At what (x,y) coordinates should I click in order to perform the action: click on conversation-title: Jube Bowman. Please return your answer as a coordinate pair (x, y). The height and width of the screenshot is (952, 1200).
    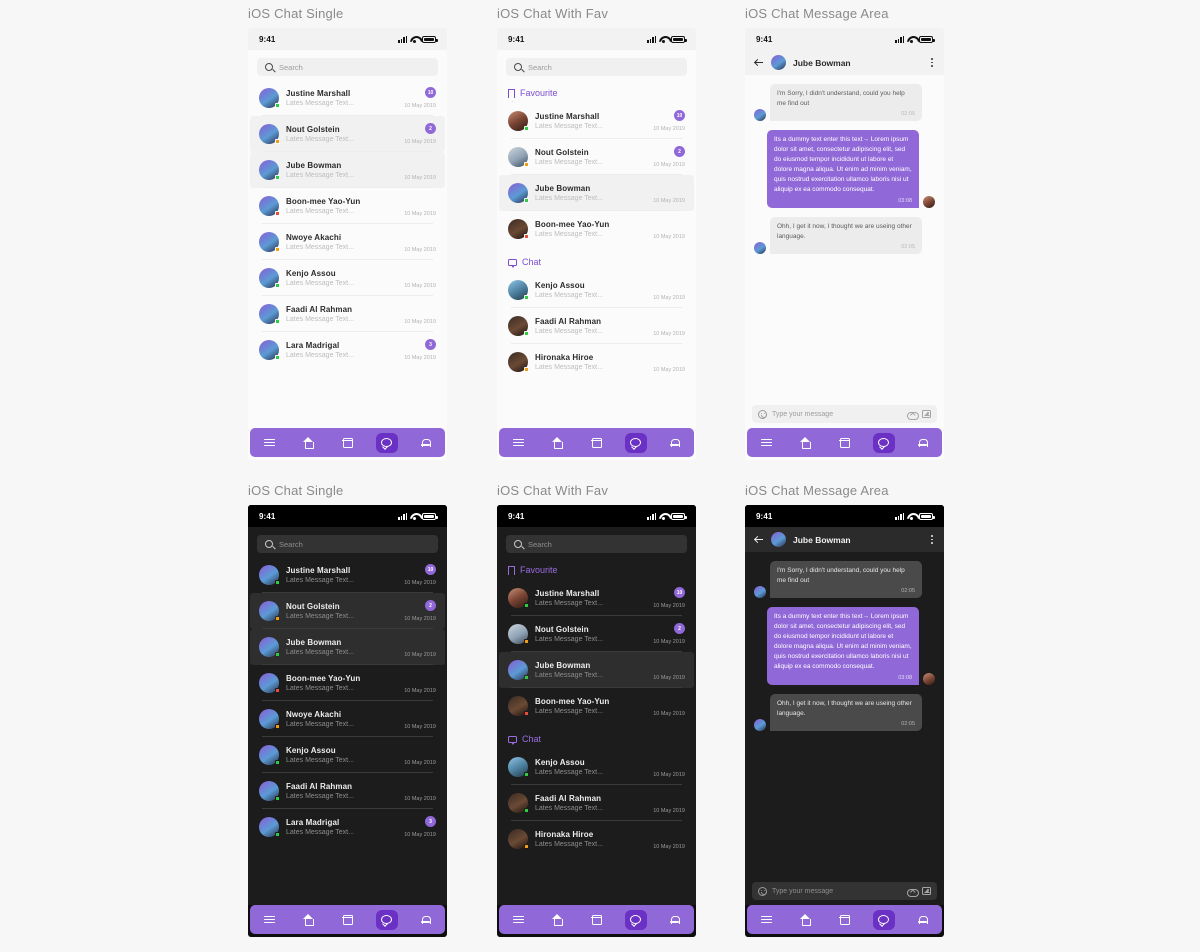
    Looking at the image, I should click on (822, 539).